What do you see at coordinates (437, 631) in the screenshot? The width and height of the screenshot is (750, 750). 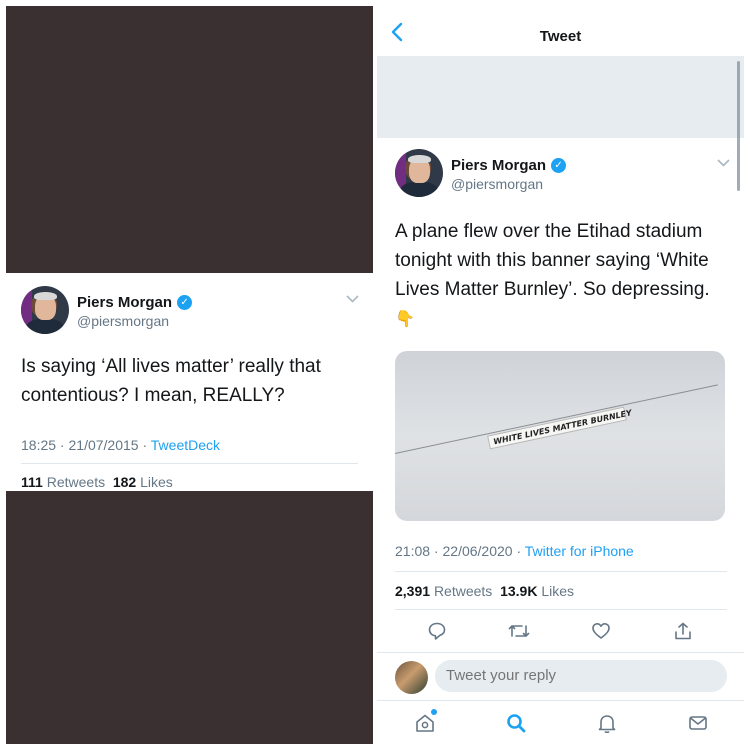 I see `reply-icon` at bounding box center [437, 631].